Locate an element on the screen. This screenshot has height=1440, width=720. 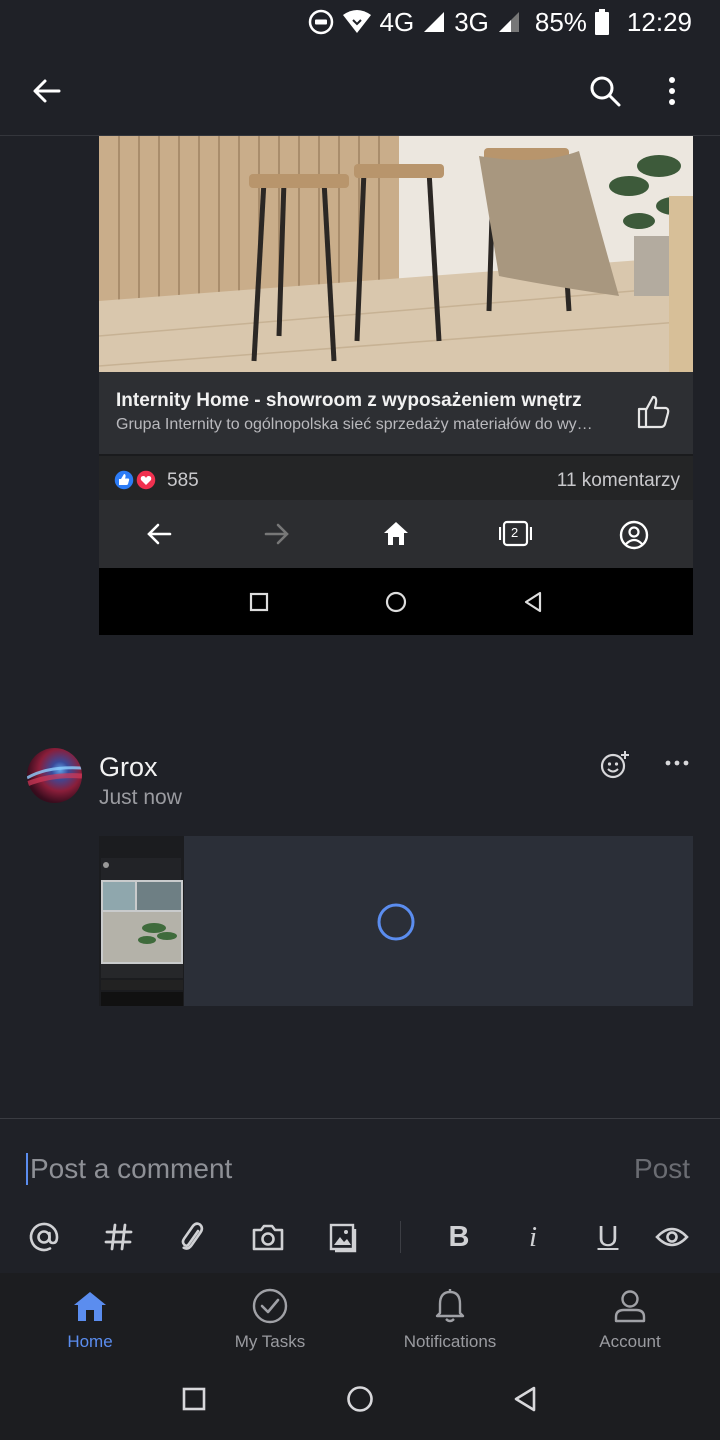
app-bar is located at coordinates (360, 90).